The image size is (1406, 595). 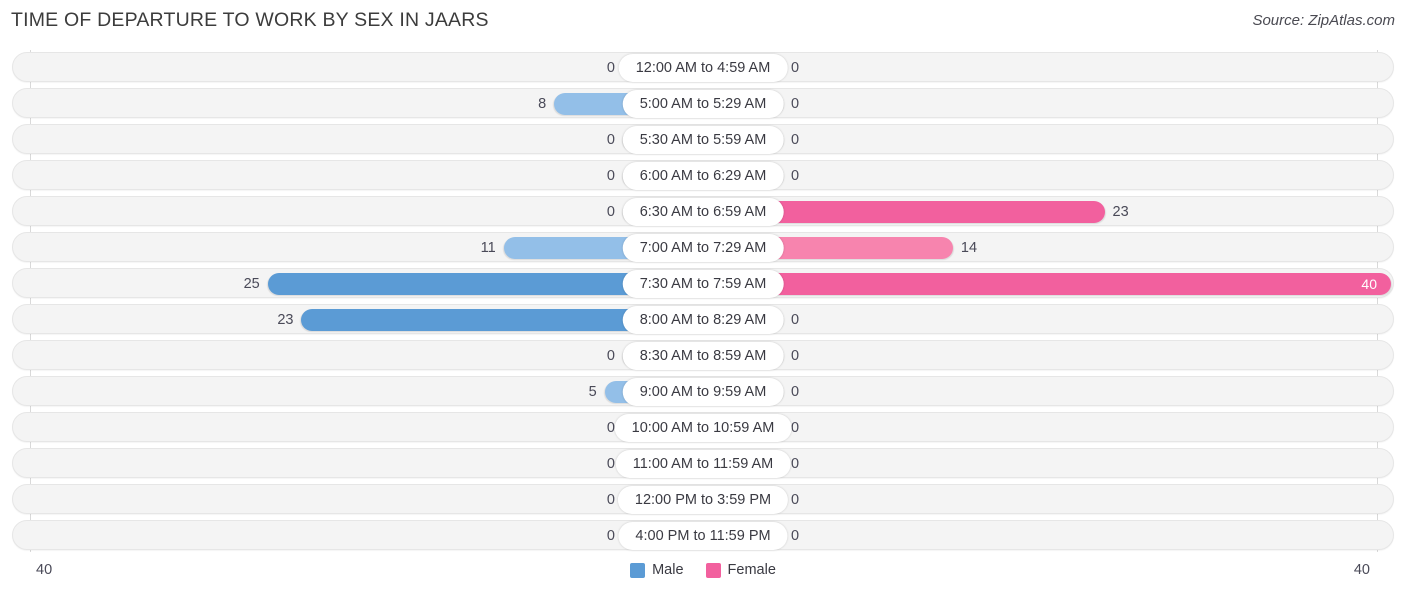 I want to click on chart-row: 5 0 9:00 AM to 9:59 AM, so click(x=703, y=391).